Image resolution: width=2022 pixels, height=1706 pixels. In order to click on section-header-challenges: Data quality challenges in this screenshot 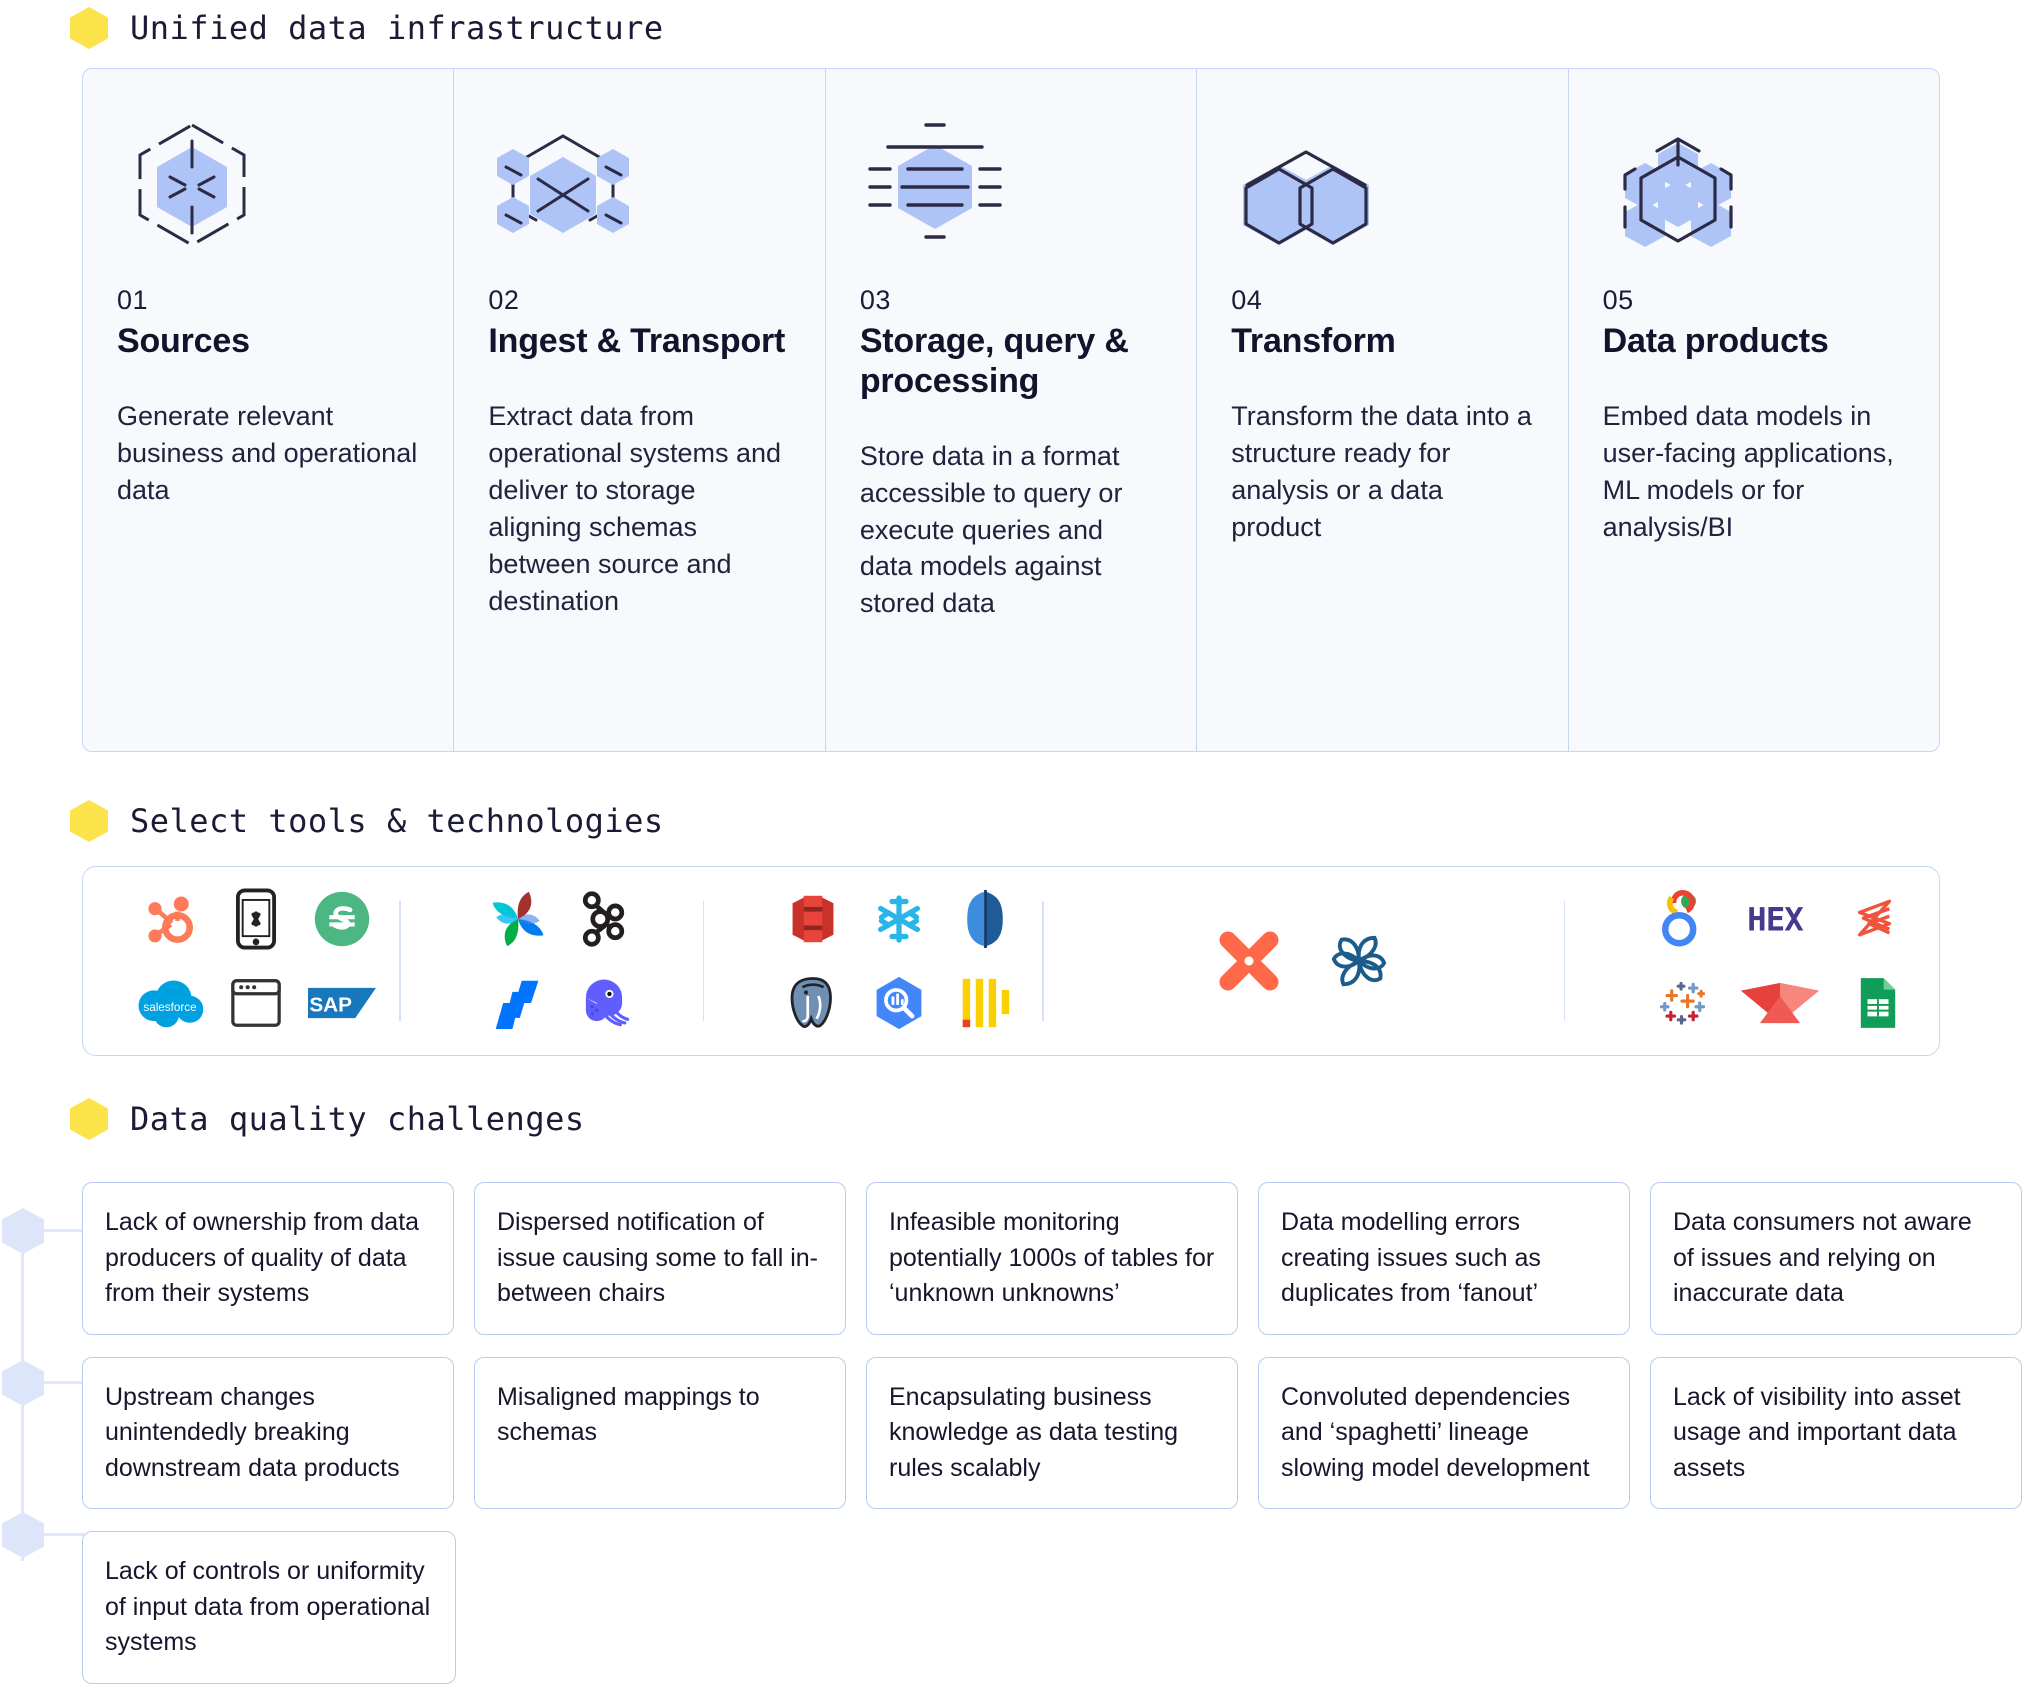, I will do `click(327, 1119)`.